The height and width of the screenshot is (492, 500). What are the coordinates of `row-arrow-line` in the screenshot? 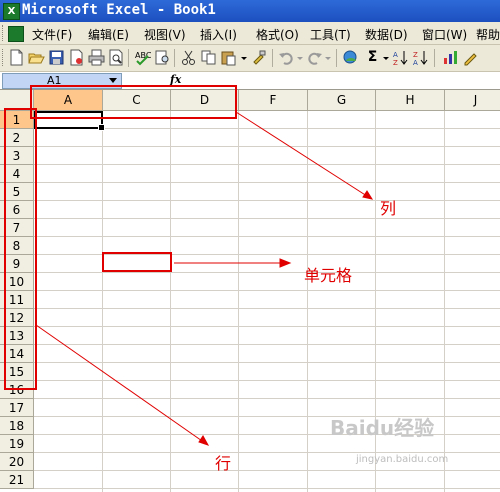 It's located at (120, 384).